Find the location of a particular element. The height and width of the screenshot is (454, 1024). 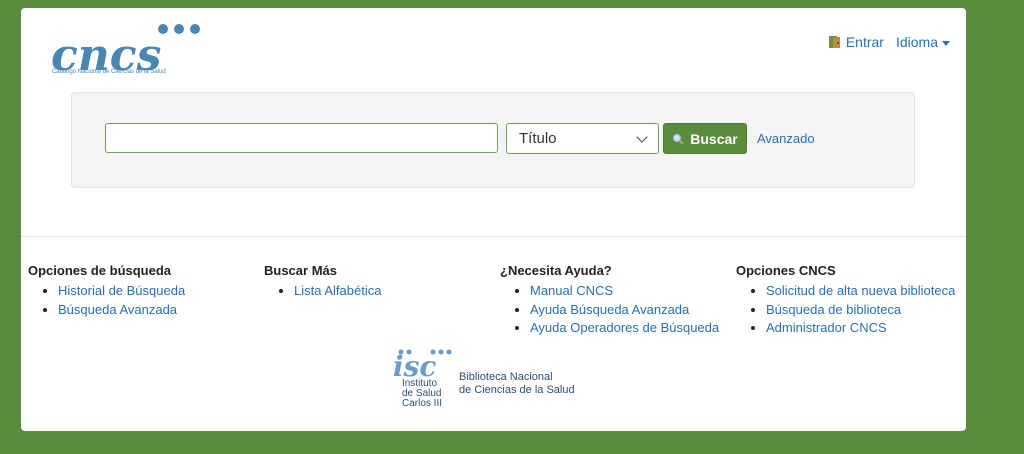

footer-column-title: Opciones CNCS is located at coordinates (786, 270).